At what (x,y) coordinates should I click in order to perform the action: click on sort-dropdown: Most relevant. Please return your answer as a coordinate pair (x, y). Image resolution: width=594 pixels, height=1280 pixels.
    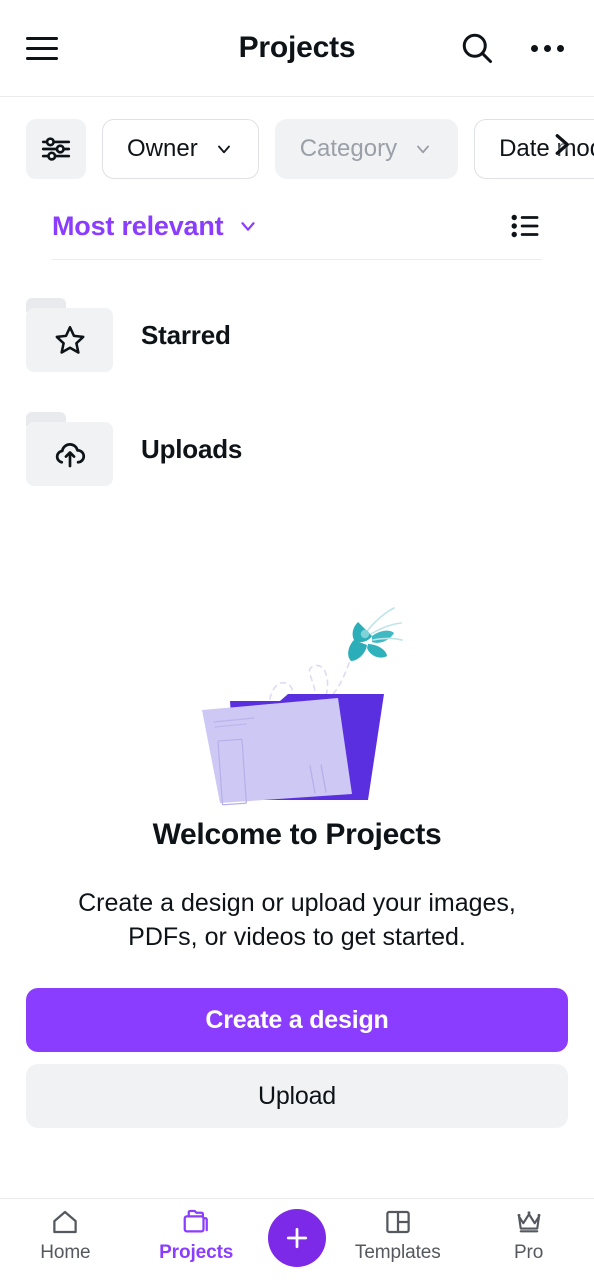
    Looking at the image, I should click on (155, 226).